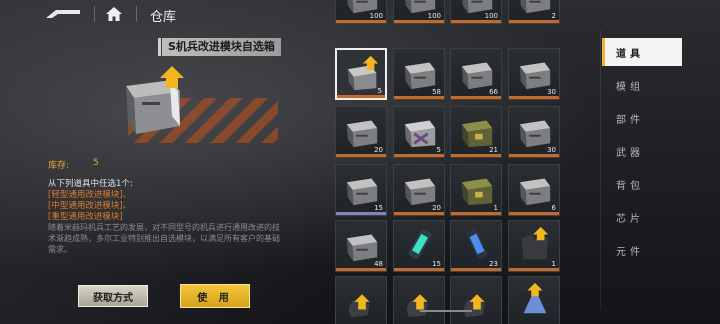 This screenshot has height=324, width=720. I want to click on armor-arrow-icon, so click(535, 243).